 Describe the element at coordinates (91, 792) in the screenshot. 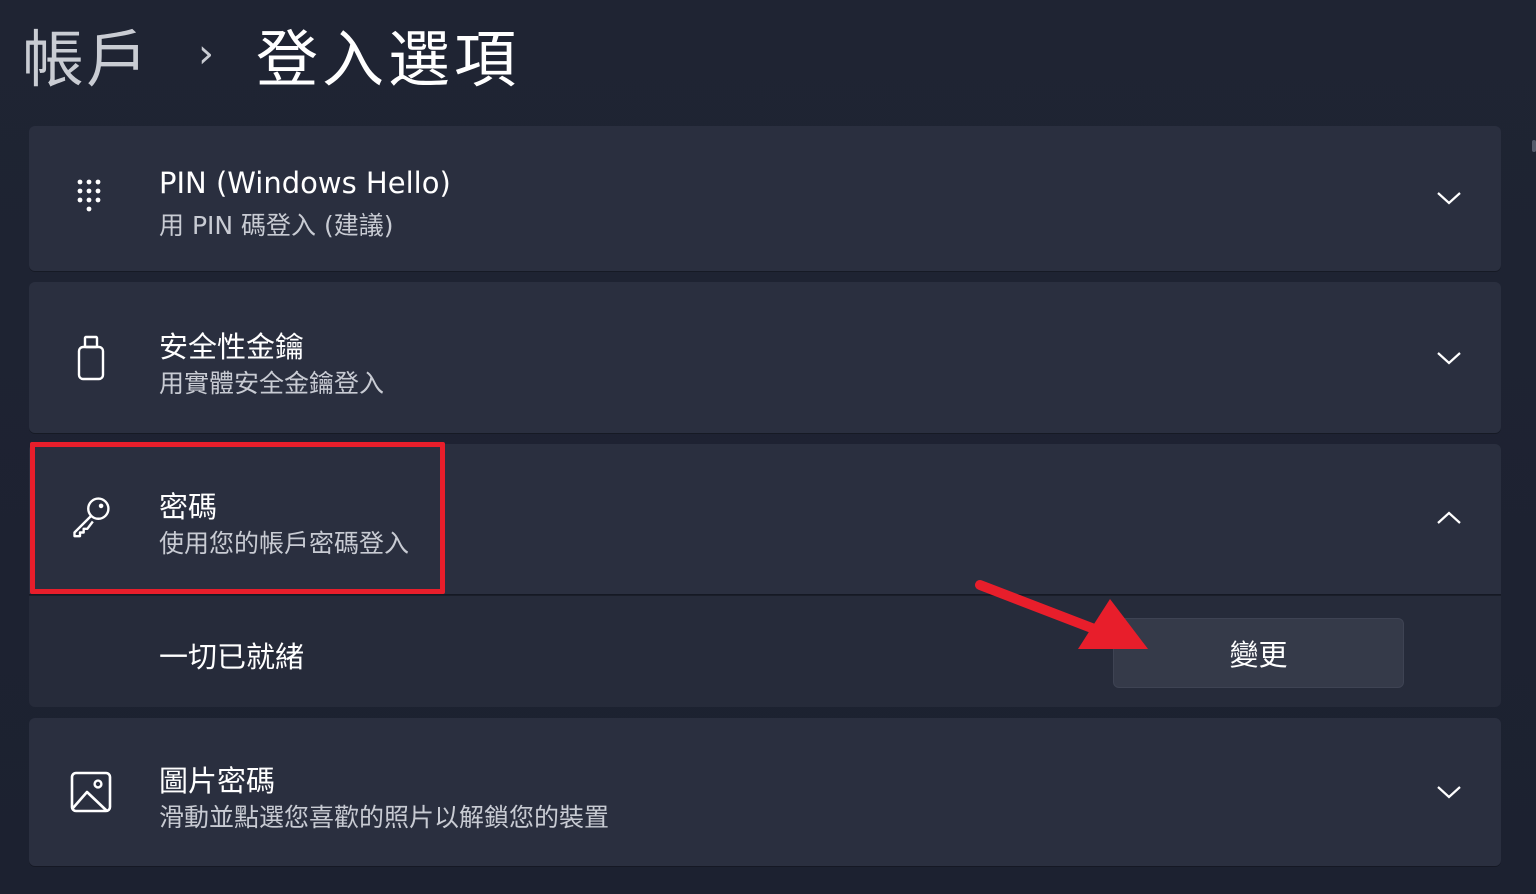

I see `picture-icon` at that location.